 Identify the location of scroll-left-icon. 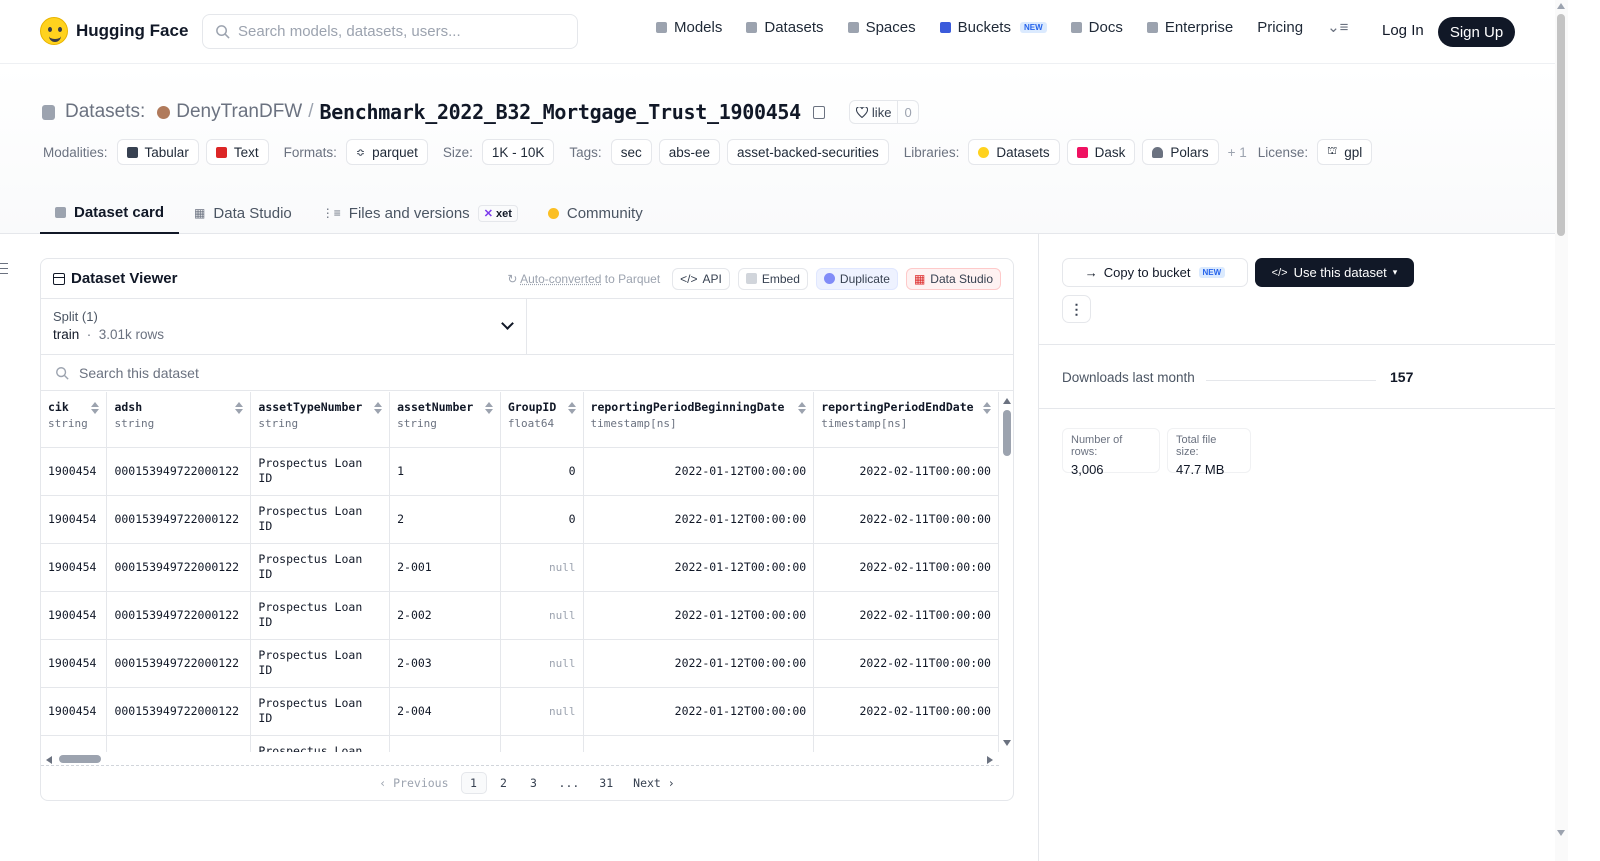
(49, 760).